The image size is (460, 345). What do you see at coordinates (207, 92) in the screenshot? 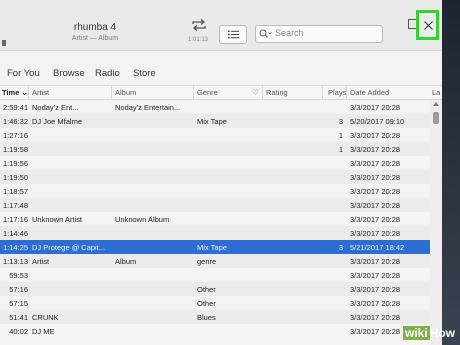
I see `col-genre-header: Genre` at bounding box center [207, 92].